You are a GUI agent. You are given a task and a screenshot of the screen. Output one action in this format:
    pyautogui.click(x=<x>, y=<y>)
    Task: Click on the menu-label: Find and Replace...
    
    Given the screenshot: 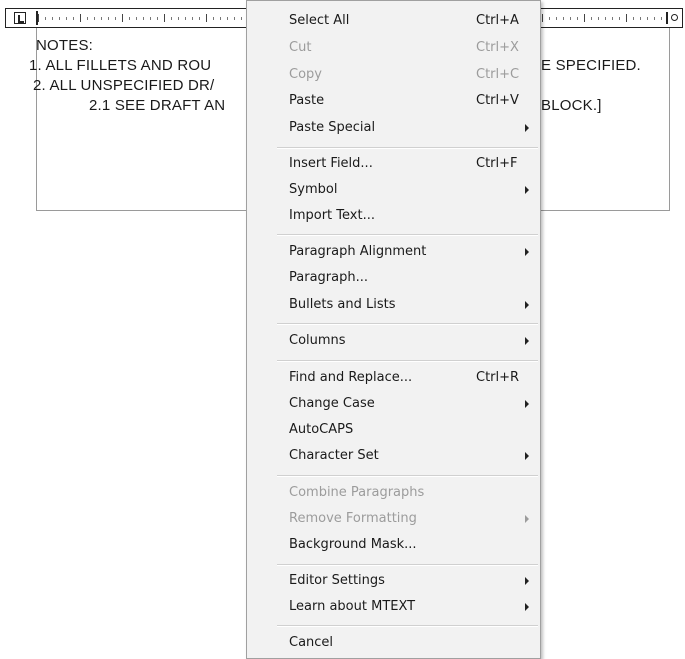 What is the action you would take?
    pyautogui.click(x=351, y=377)
    